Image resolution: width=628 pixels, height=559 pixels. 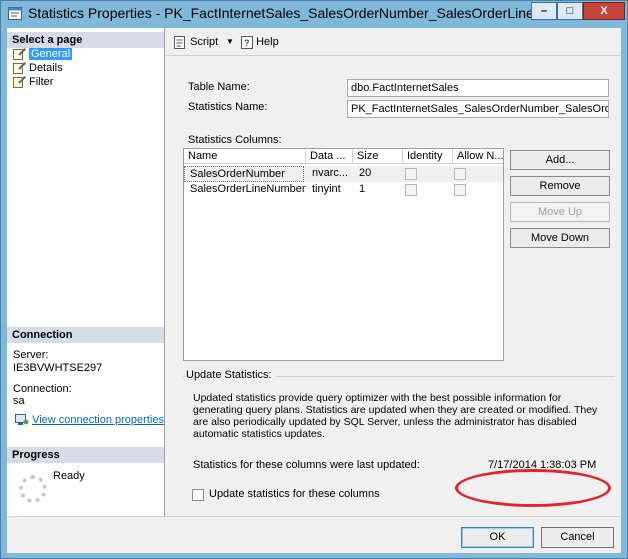 I want to click on page-item-filter: Filter, so click(x=33, y=82).